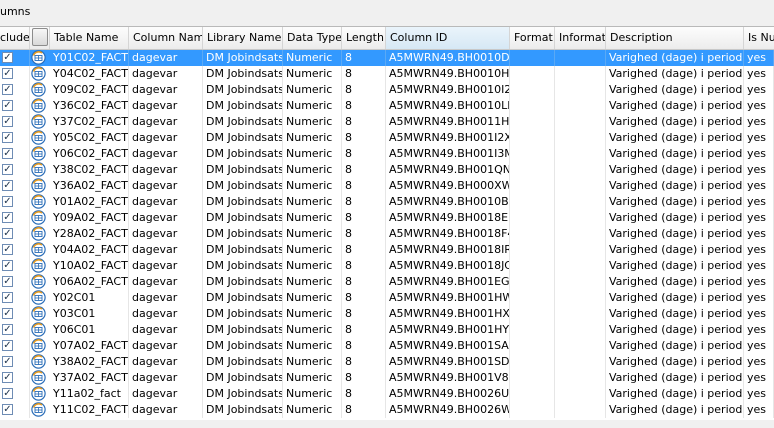  Describe the element at coordinates (448, 38) in the screenshot. I see `header-column-id: Column ID` at that location.